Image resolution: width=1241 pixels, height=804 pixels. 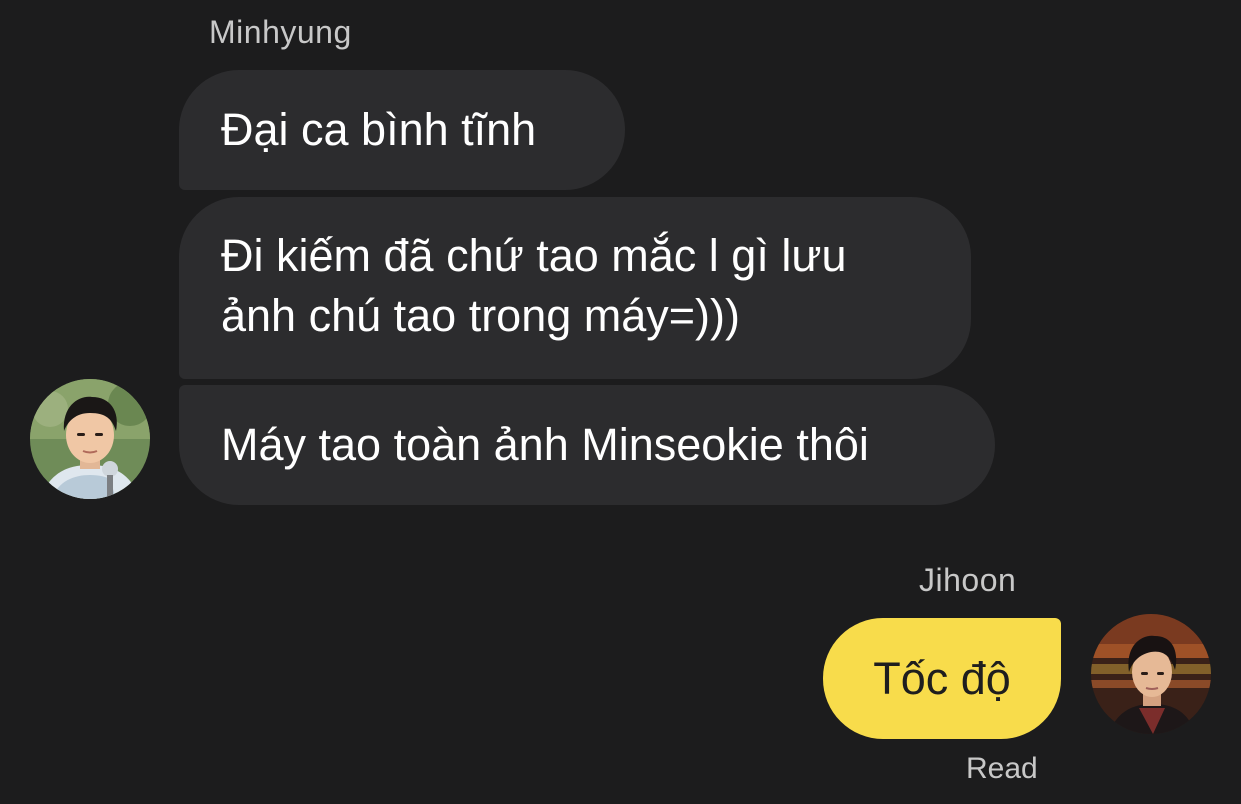 What do you see at coordinates (534, 255) in the screenshot?
I see `message-text-line: Đi kiếm đã chứ tao mắc l gì lưu` at bounding box center [534, 255].